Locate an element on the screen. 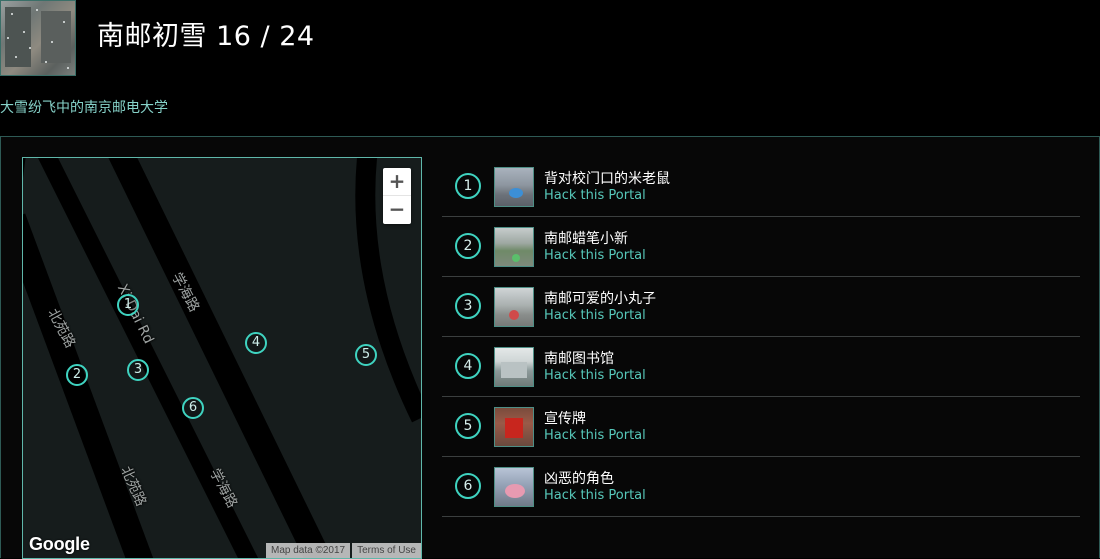 This screenshot has height=559, width=1100. portal-name: 南邮可爱的小丸子 is located at coordinates (600, 299).